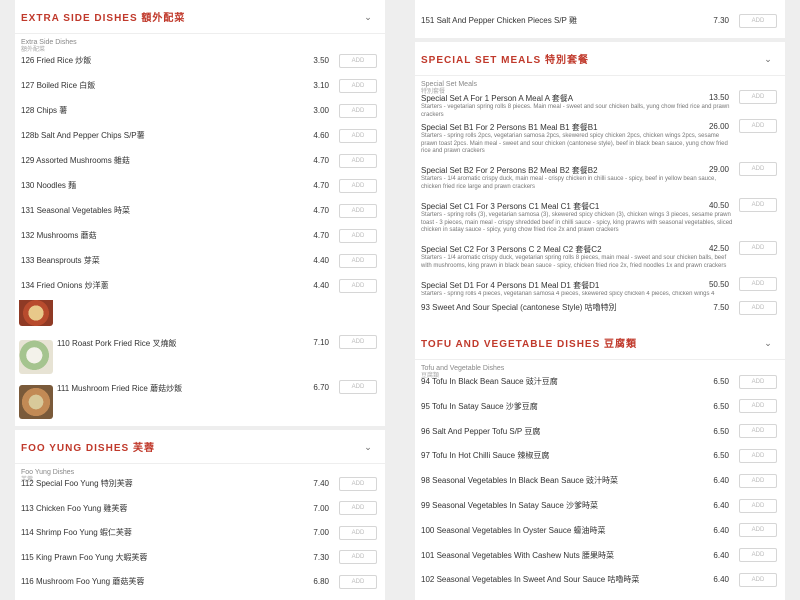 The width and height of the screenshot is (800, 600). I want to click on section-subtitle: Extra Side Dishes, so click(49, 42).